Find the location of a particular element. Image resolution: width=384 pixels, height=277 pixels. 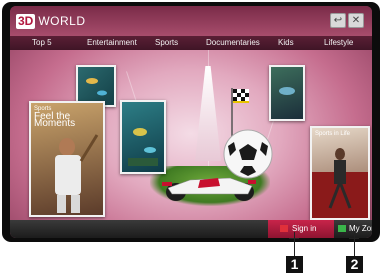

title-bar: 3D WORLD ↩ ✕ is located at coordinates (191, 21).